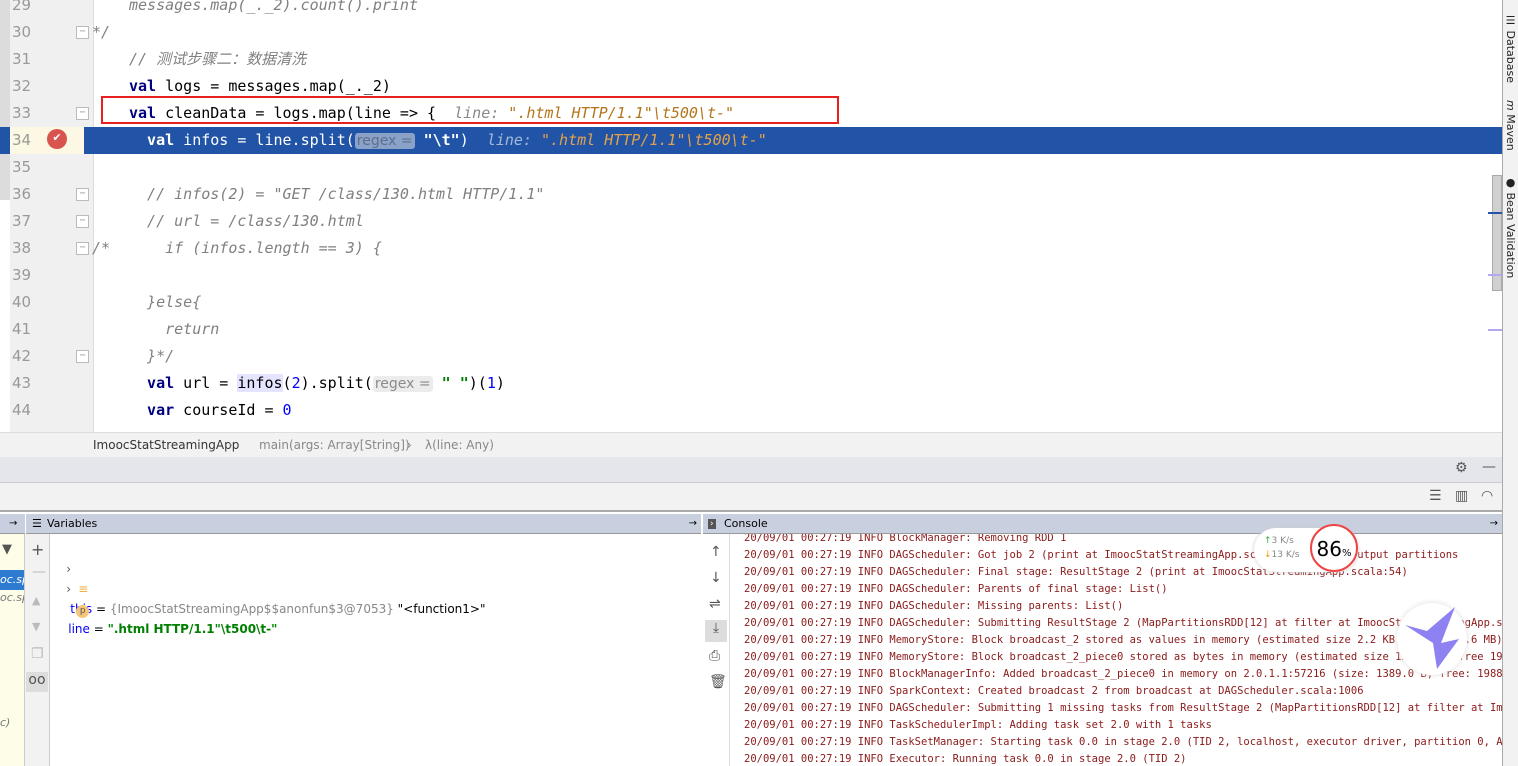 This screenshot has width=1518, height=766. Describe the element at coordinates (751, 329) in the screenshot. I see `code-line: 41 return` at that location.